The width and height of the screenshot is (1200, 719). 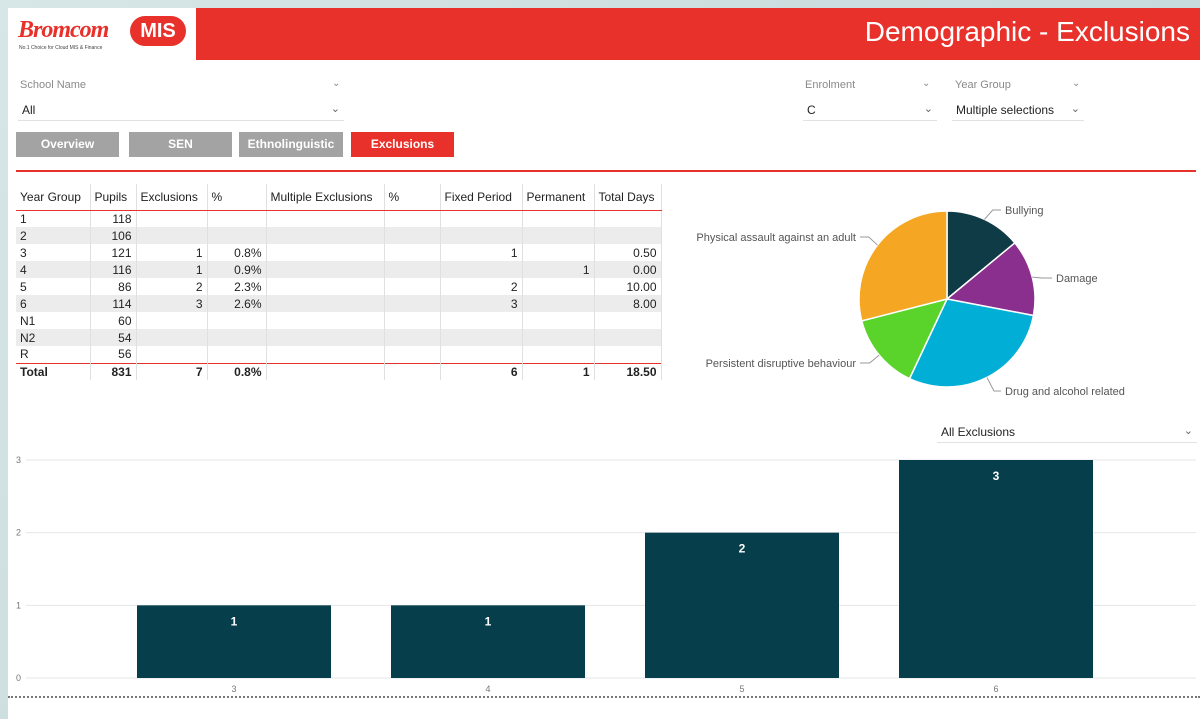 What do you see at coordinates (402, 144) in the screenshot?
I see `tab-exclusions: Exclusions` at bounding box center [402, 144].